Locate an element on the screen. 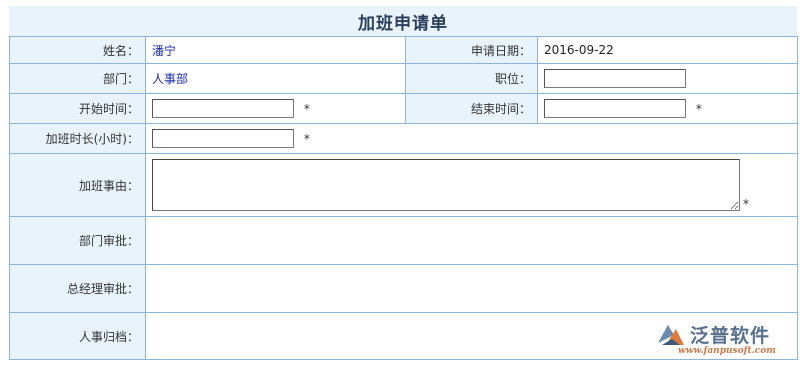 The height and width of the screenshot is (367, 800). row-duration: 加班时长(小时)： * is located at coordinates (403, 138).